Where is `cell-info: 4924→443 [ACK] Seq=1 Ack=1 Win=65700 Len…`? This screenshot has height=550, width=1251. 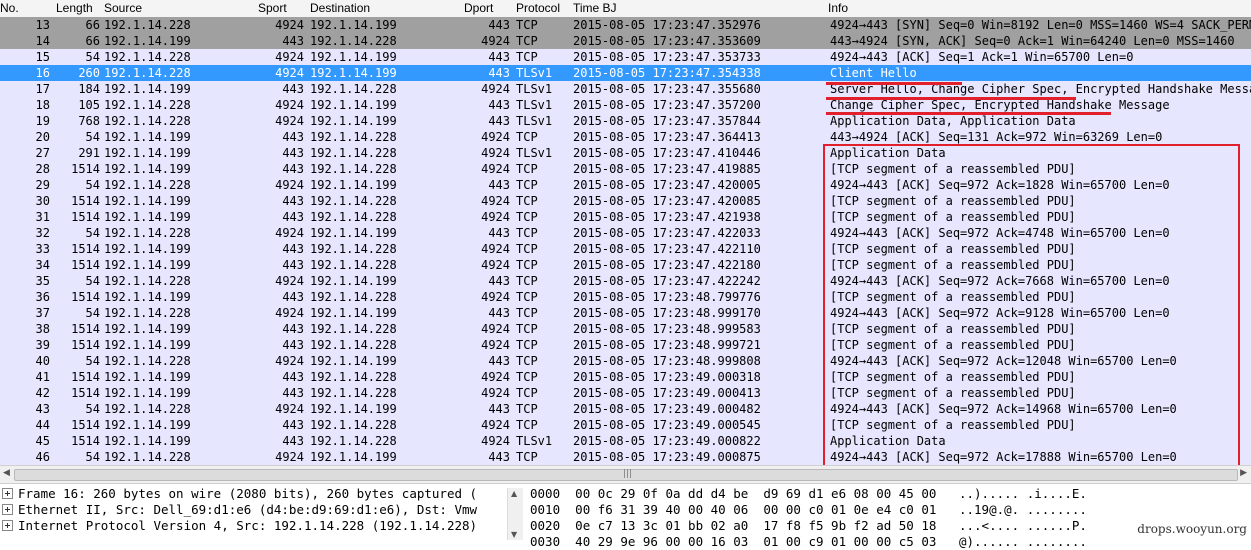
cell-info: 4924→443 [ACK] Seq=1 Ack=1 Win=65700 Len… is located at coordinates (982, 57).